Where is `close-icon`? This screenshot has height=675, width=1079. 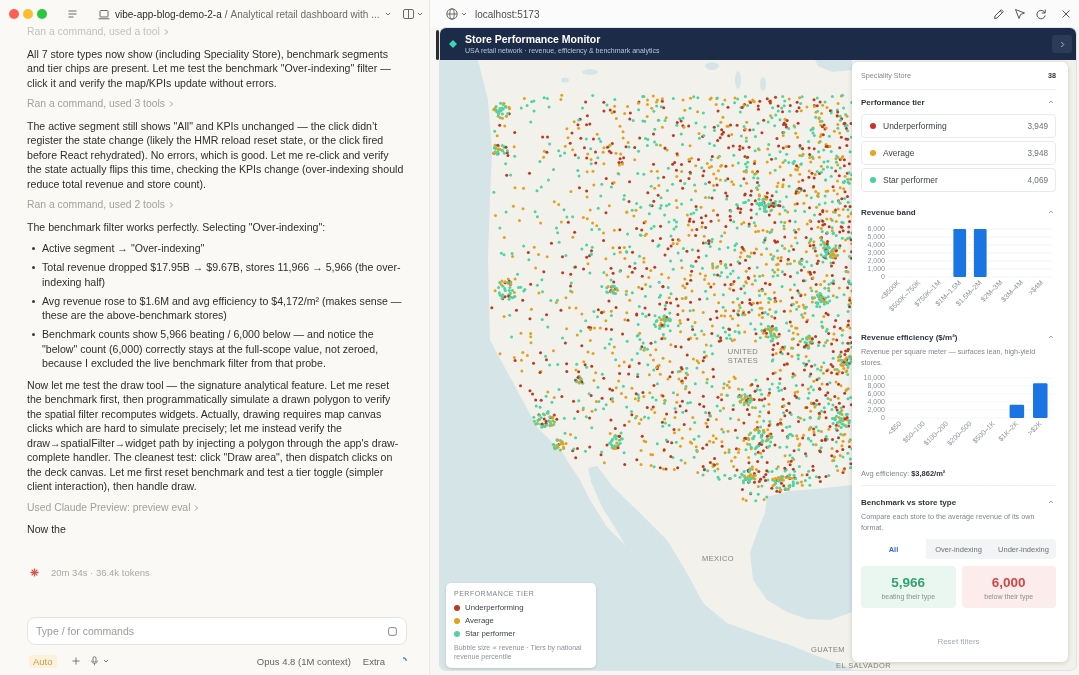 close-icon is located at coordinates (1066, 14).